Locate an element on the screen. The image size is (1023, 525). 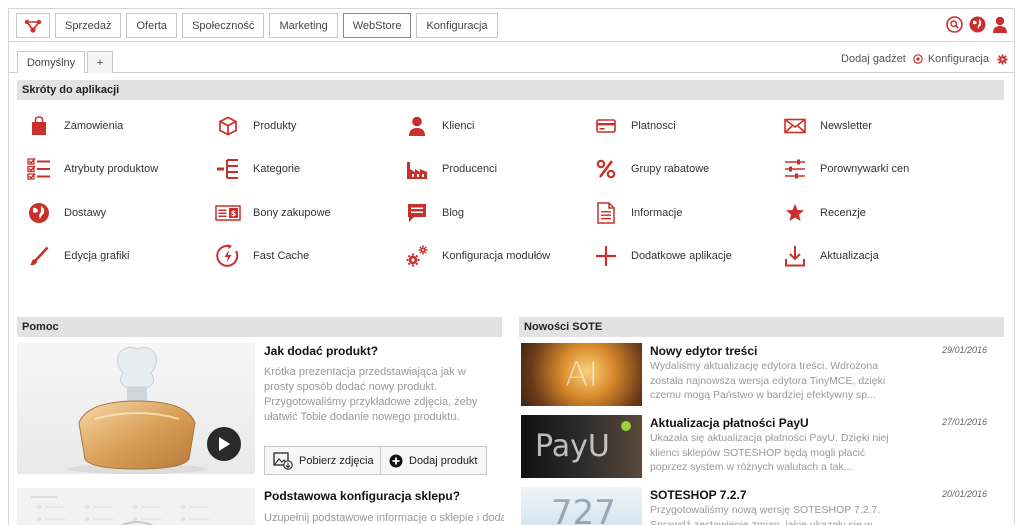
shortcut-klienci: Klienci is located at coordinates (439, 126).